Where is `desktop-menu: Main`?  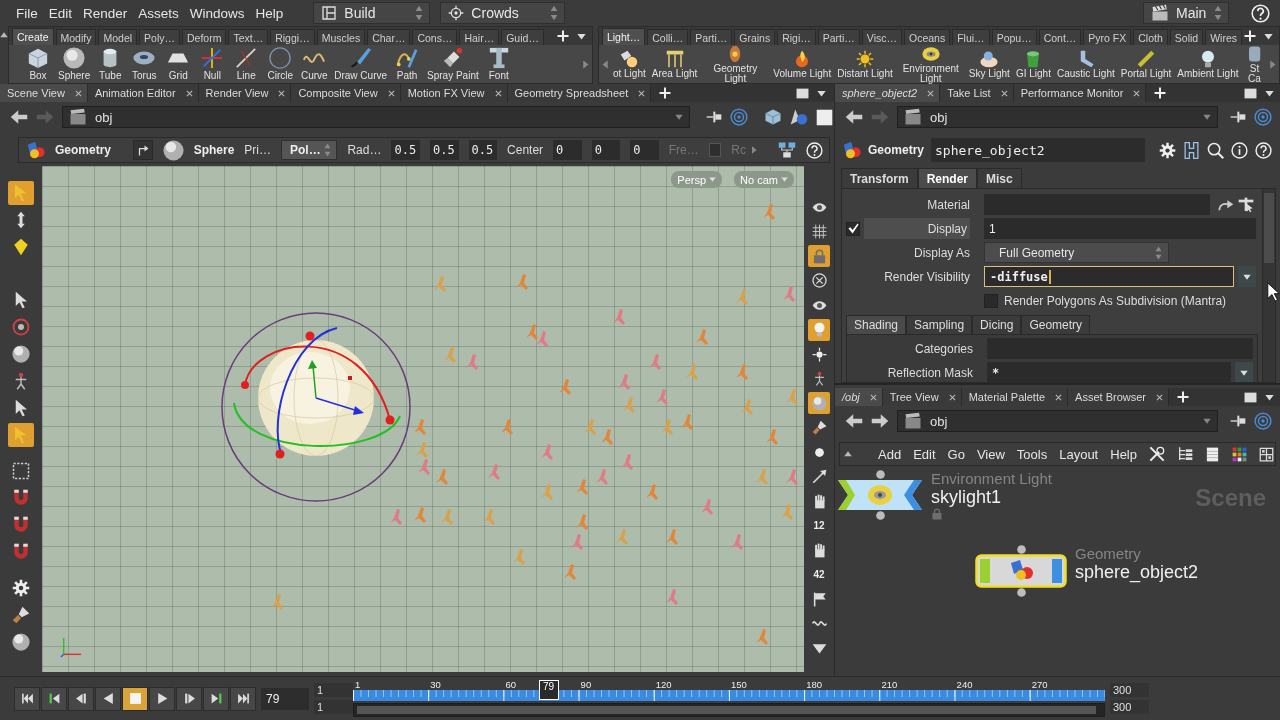
desktop-menu: Main is located at coordinates (1186, 13).